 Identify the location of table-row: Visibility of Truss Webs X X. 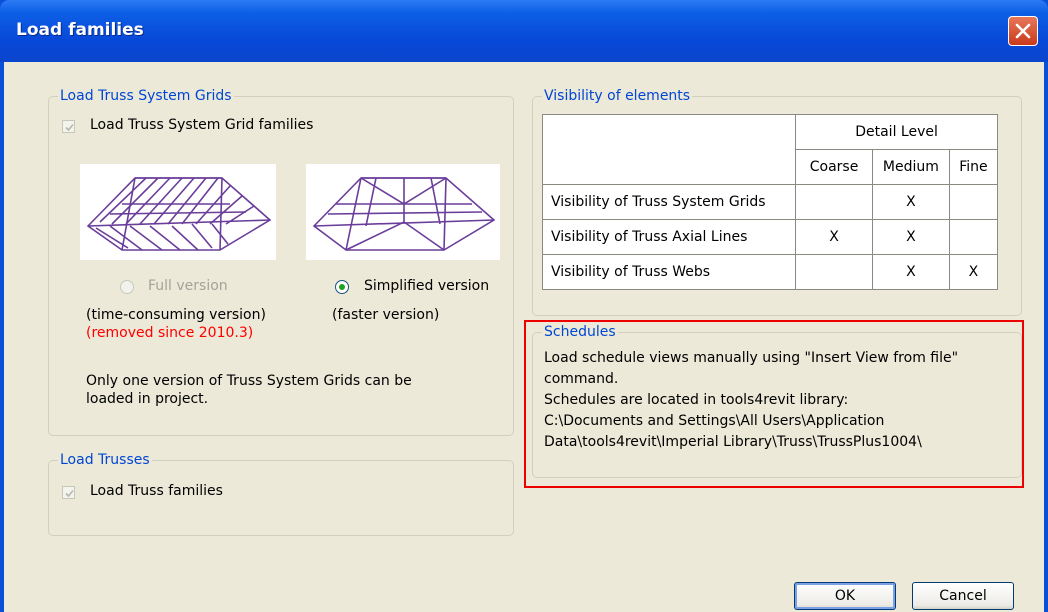
(770, 272).